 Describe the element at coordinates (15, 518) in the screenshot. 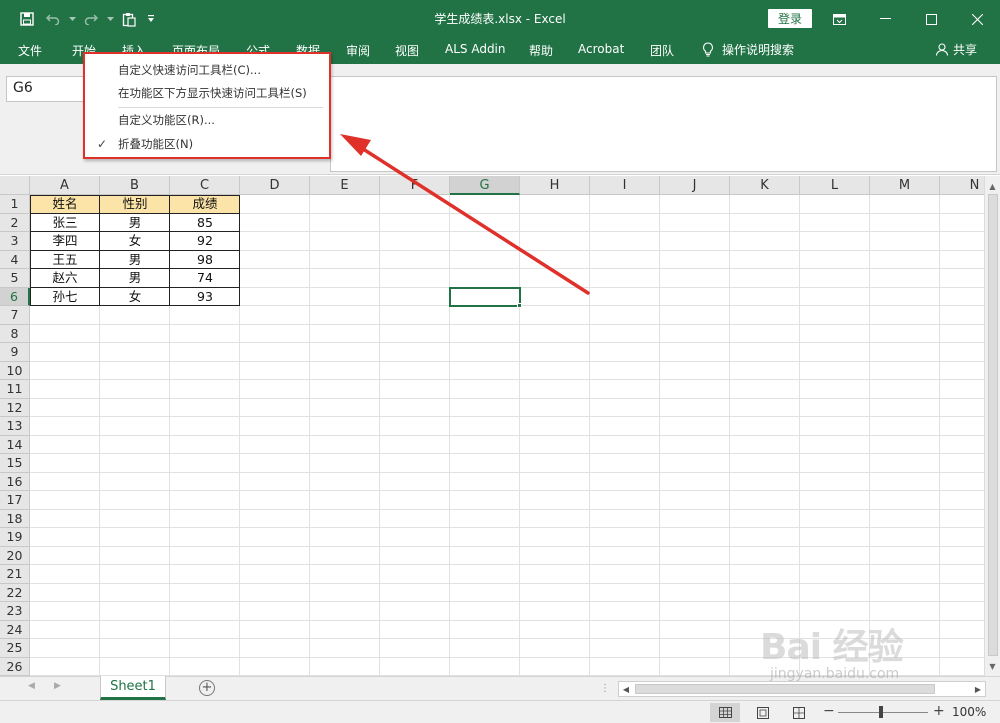

I see `row-header-18: 18` at that location.